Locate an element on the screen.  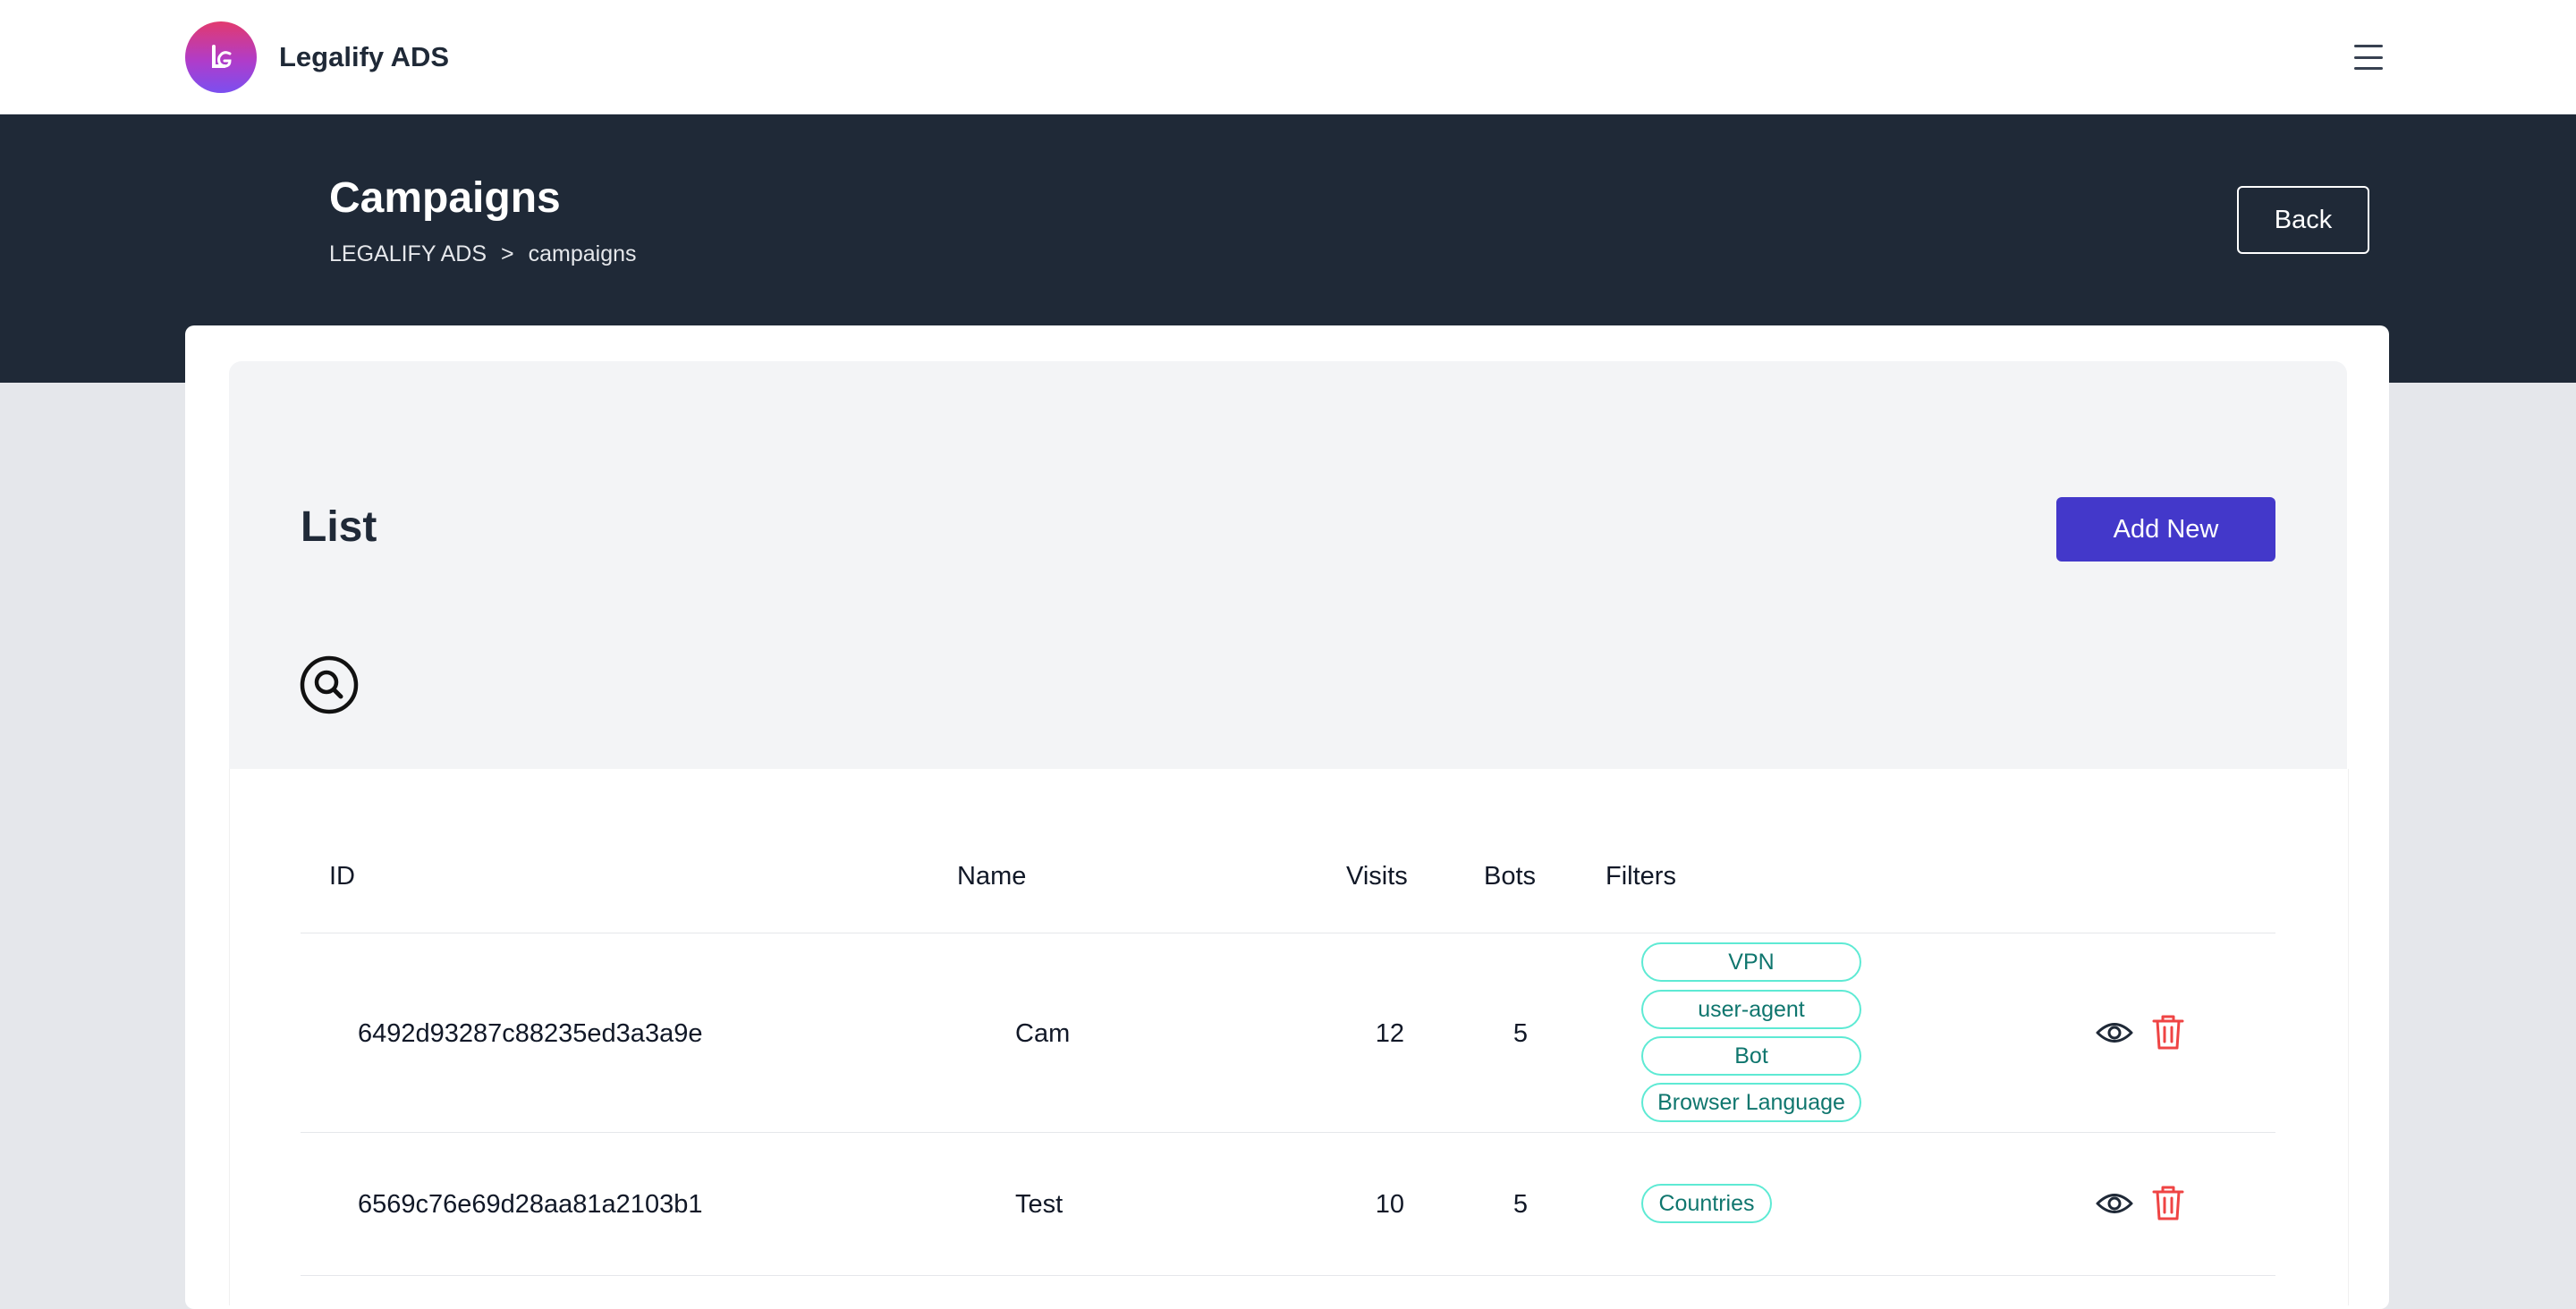
brand-logo is located at coordinates (221, 57).